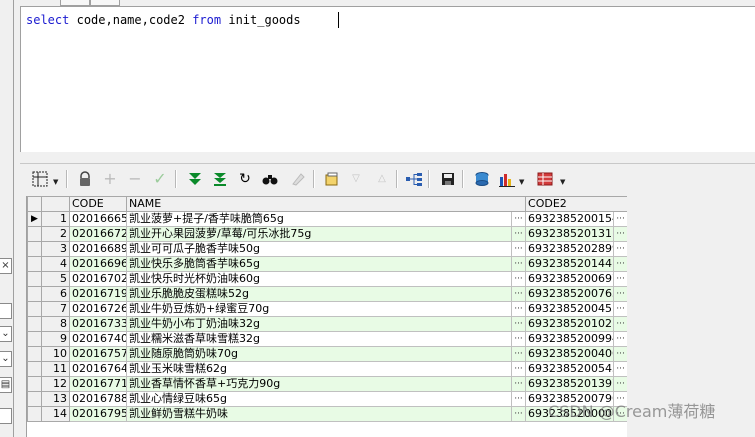  I want to click on fetch-next-icon, so click(195, 179).